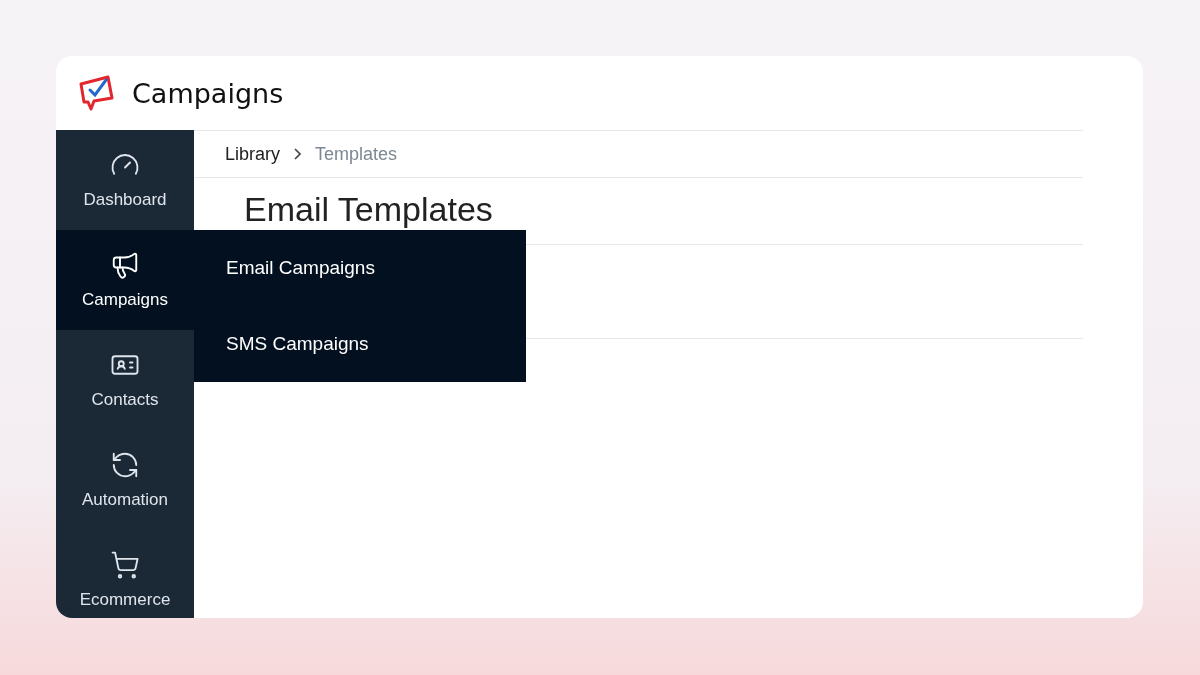 This screenshot has width=1200, height=675. I want to click on sidebar-item: Campaigns, so click(125, 280).